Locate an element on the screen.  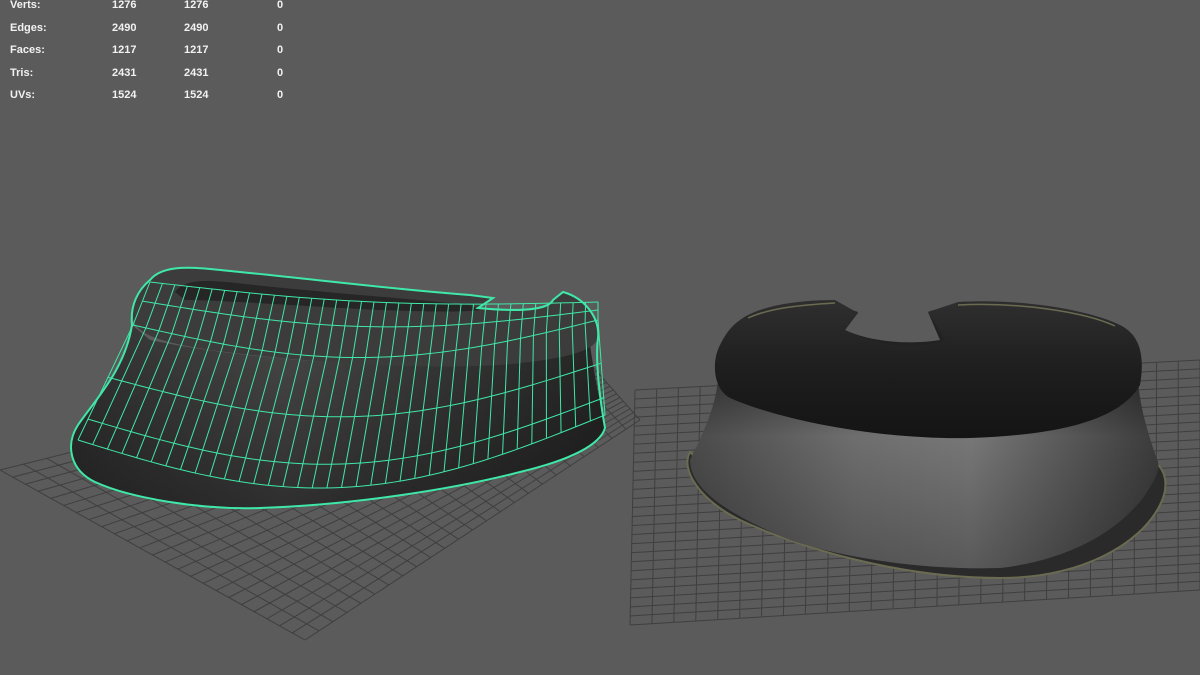
hud-label: Faces: is located at coordinates (27, 50).